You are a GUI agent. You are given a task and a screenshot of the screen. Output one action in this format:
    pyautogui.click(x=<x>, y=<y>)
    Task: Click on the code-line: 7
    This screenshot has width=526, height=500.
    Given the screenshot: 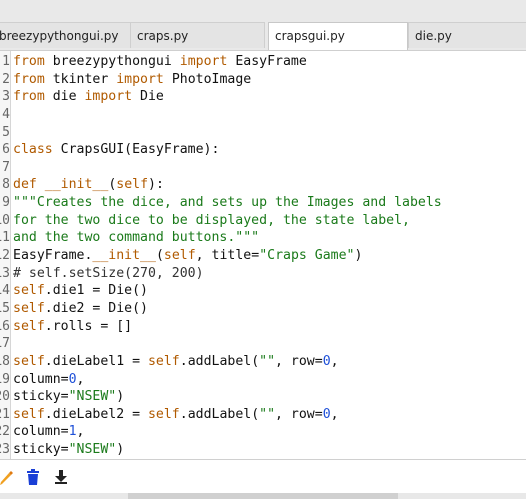 What is the action you would take?
    pyautogui.click(x=263, y=168)
    